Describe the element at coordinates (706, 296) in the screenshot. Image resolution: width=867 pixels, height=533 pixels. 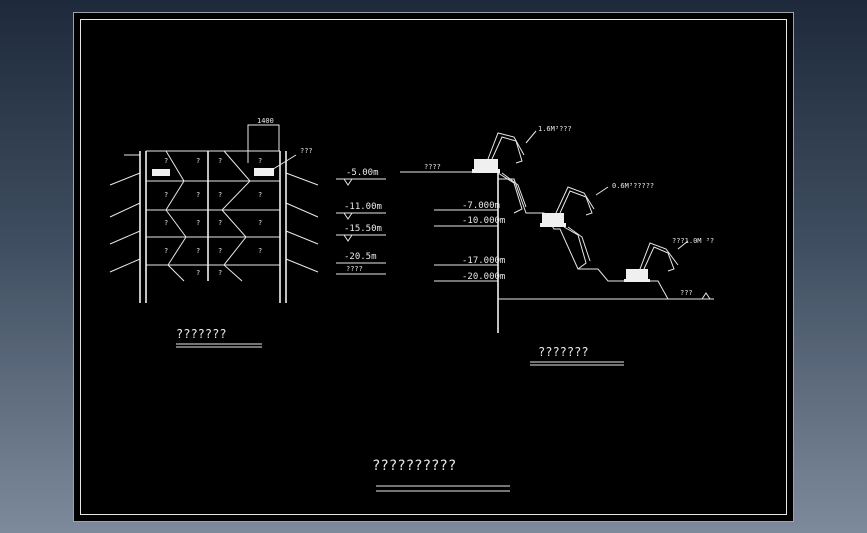
I see `bottom-marker-icon` at that location.